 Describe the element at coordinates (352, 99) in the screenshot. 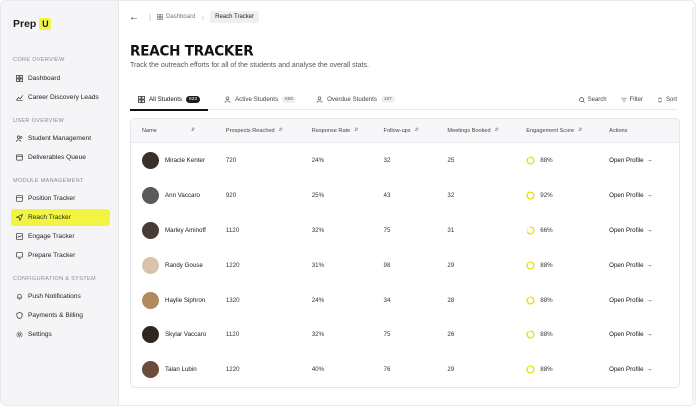

I see `tab-label: Overdue Students` at that location.